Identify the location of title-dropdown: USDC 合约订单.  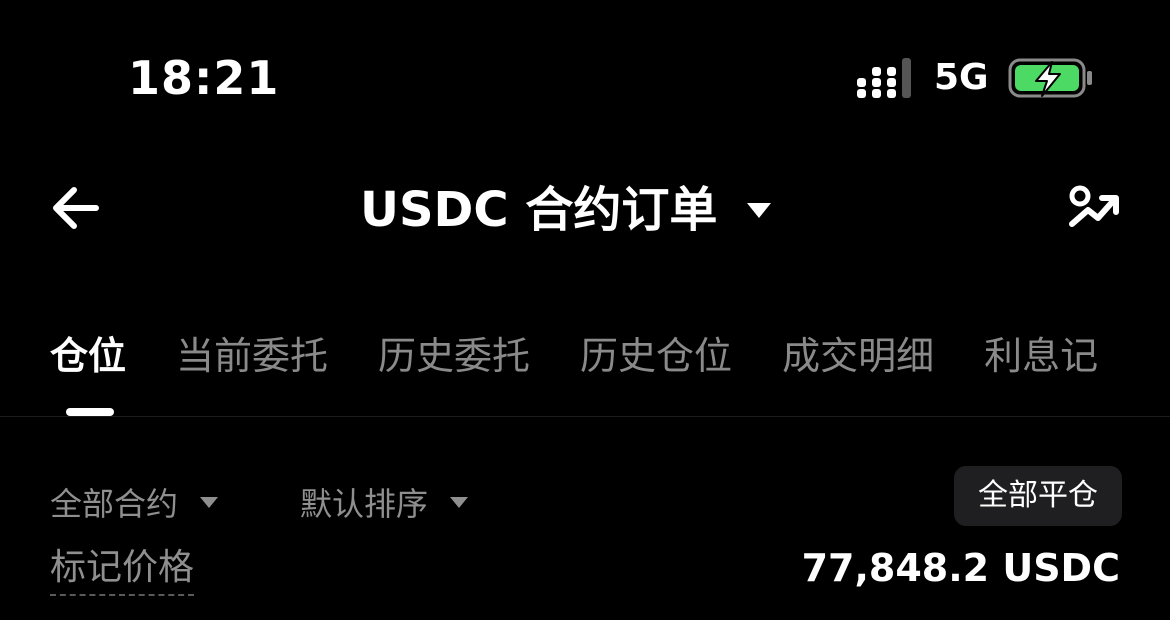
(566, 210).